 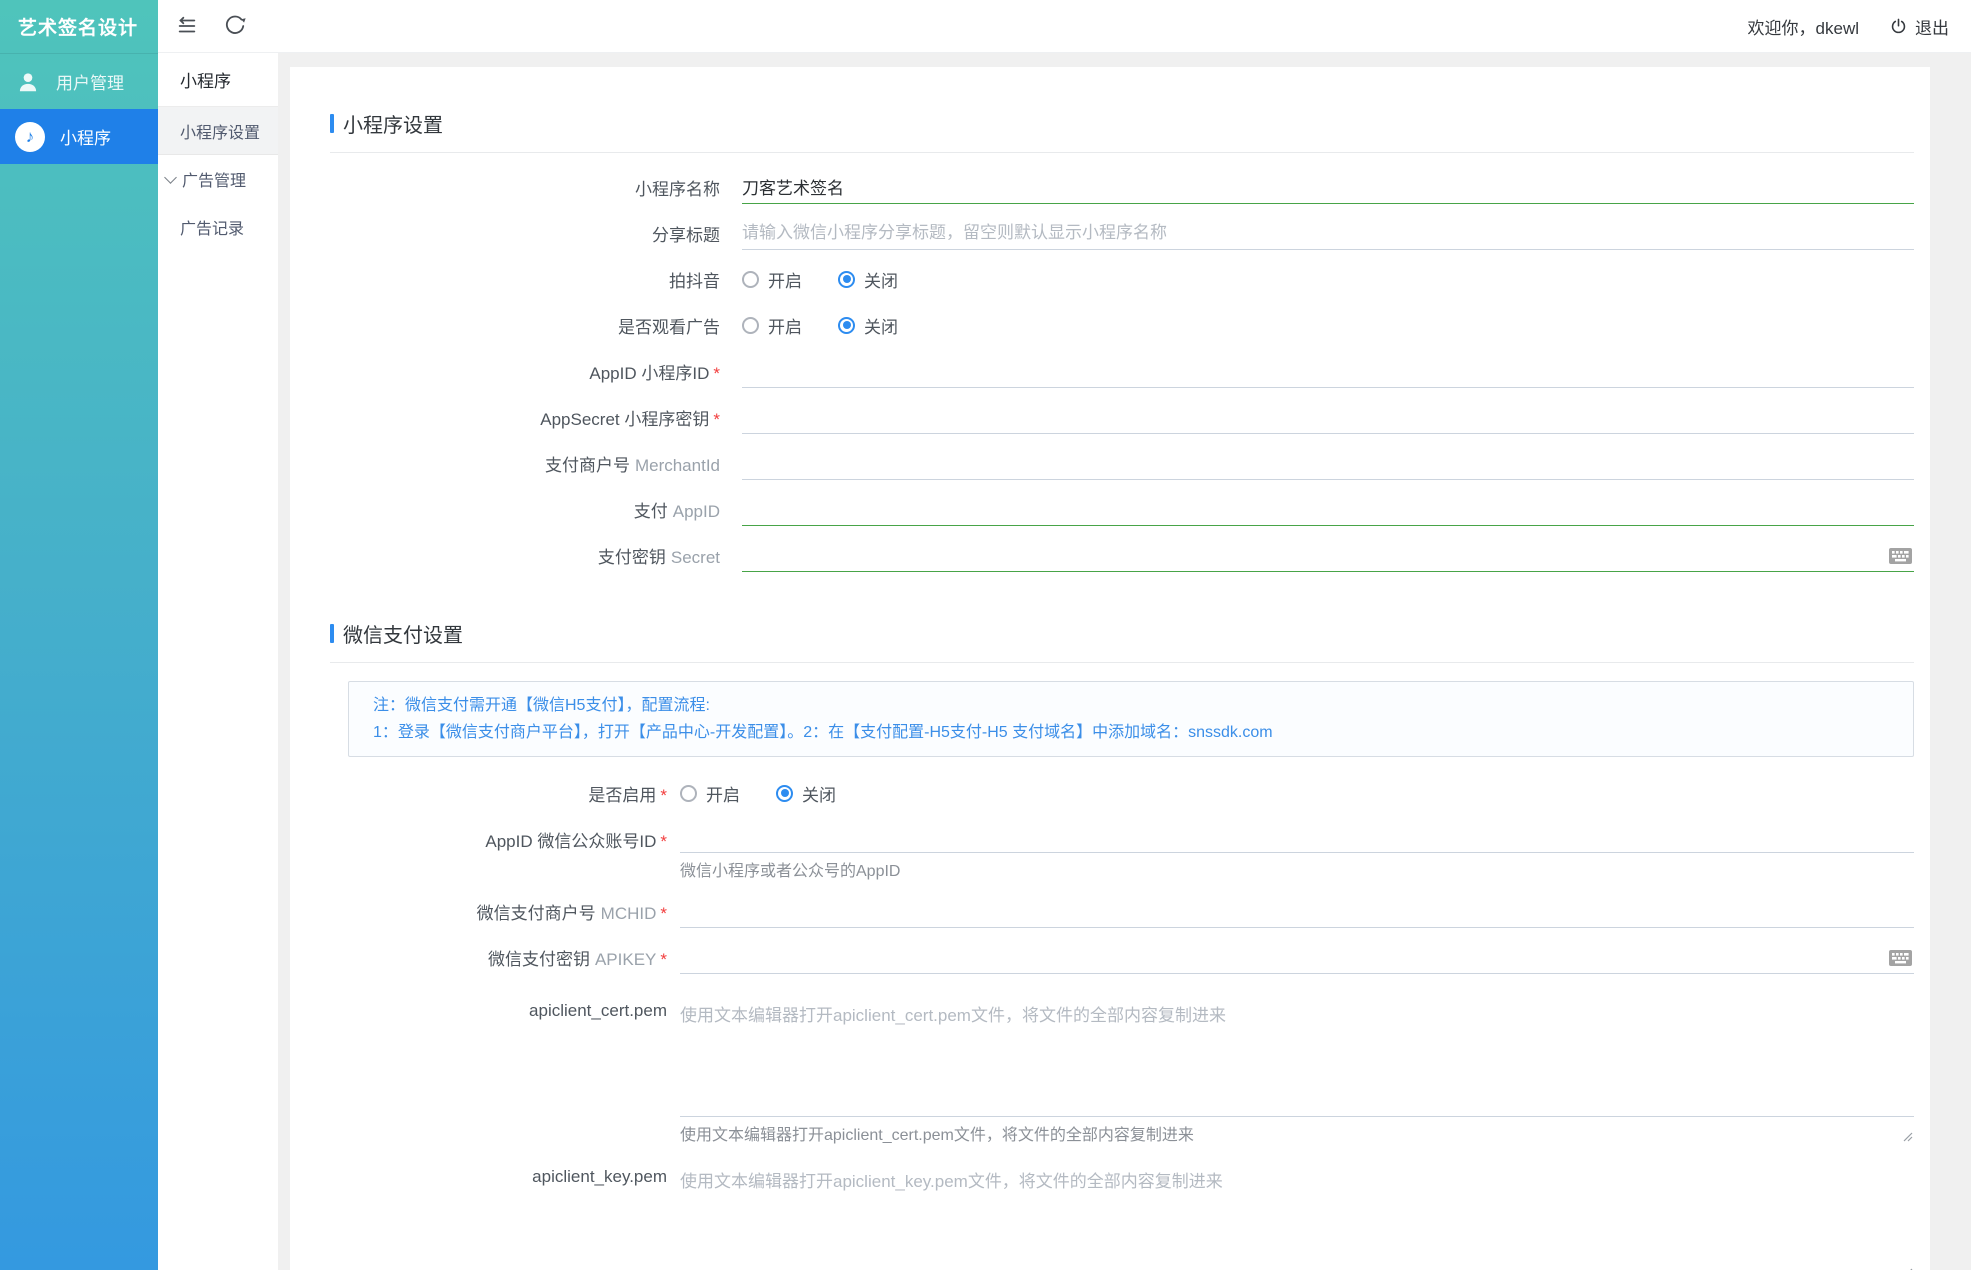 What do you see at coordinates (214, 181) in the screenshot?
I see `submenu-item-label: 广告管理` at bounding box center [214, 181].